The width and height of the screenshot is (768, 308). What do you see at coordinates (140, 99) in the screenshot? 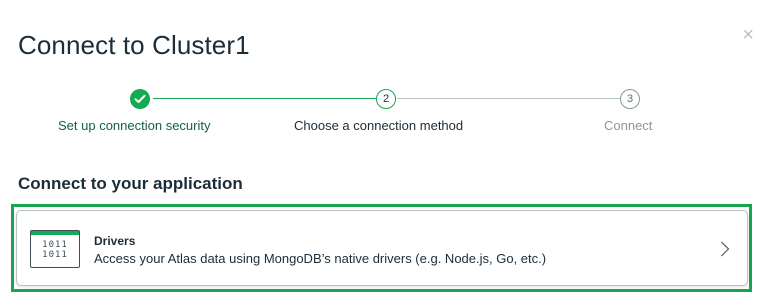
I see `step-1-complete-check-icon` at bounding box center [140, 99].